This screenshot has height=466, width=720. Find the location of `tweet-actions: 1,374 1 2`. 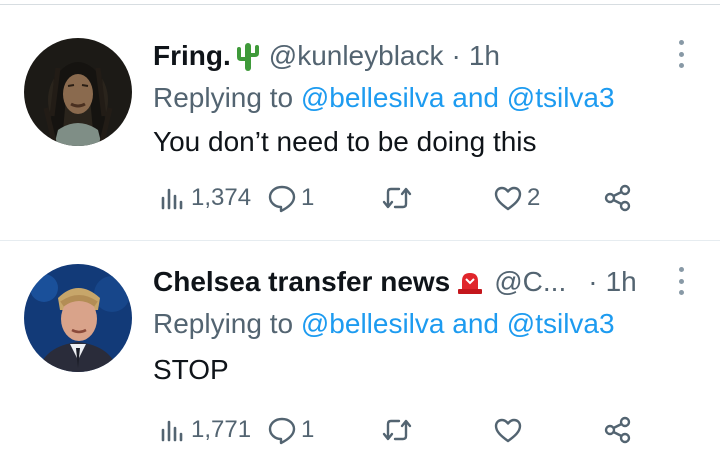

tweet-actions: 1,374 1 2 is located at coordinates (403, 198).